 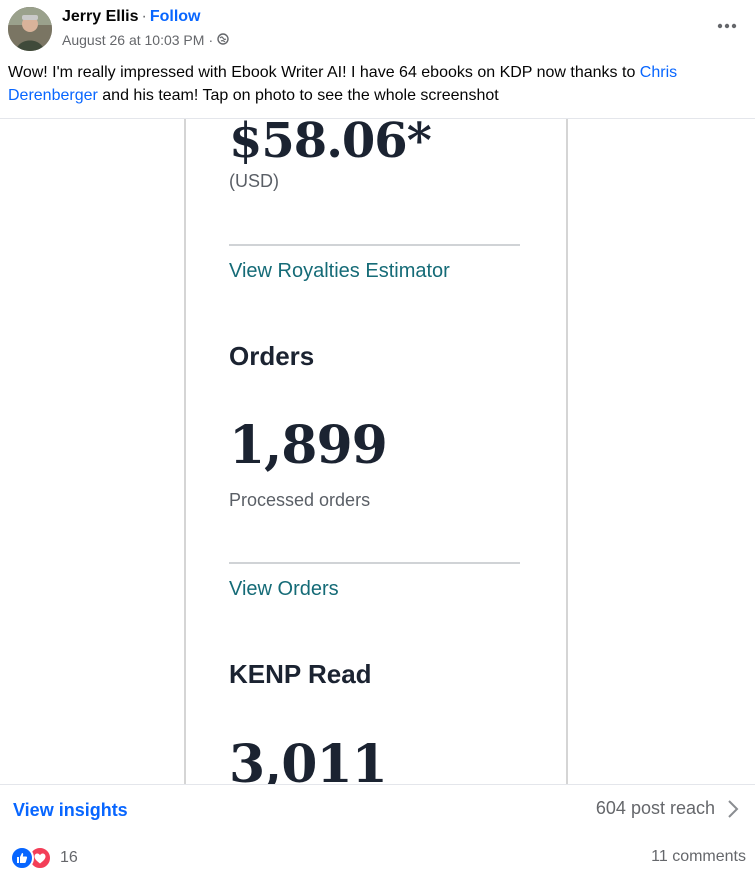 I want to click on reaction-count: 16, so click(x=69, y=857).